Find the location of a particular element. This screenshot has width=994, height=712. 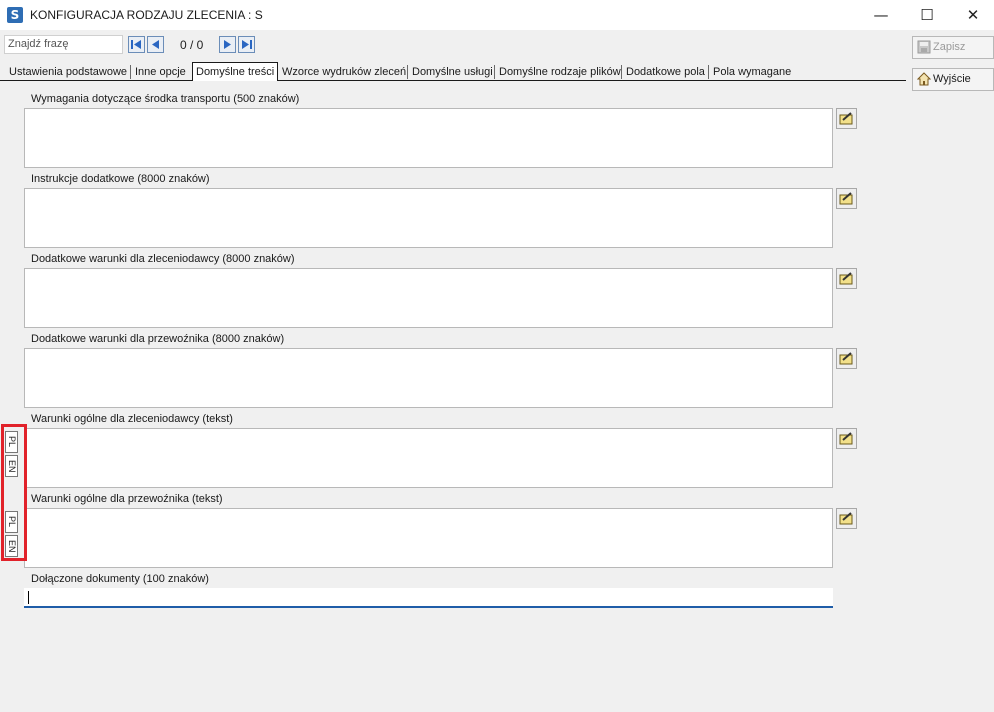

close-button: ✕ is located at coordinates (972, 15).